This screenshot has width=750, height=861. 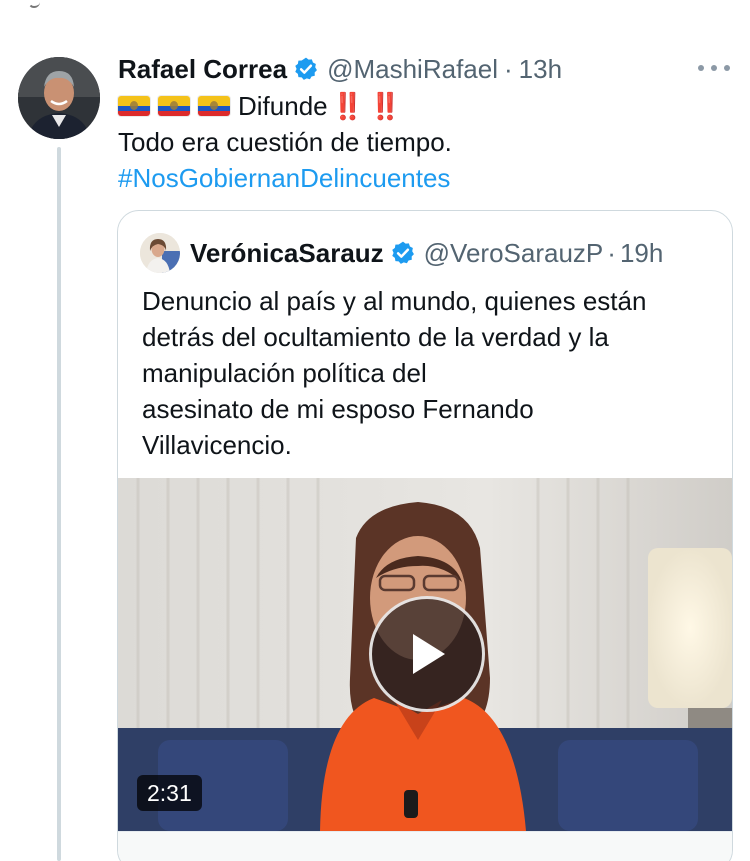 What do you see at coordinates (287, 253) in the screenshot?
I see `quoted-author-name: VerónicaSarauz` at bounding box center [287, 253].